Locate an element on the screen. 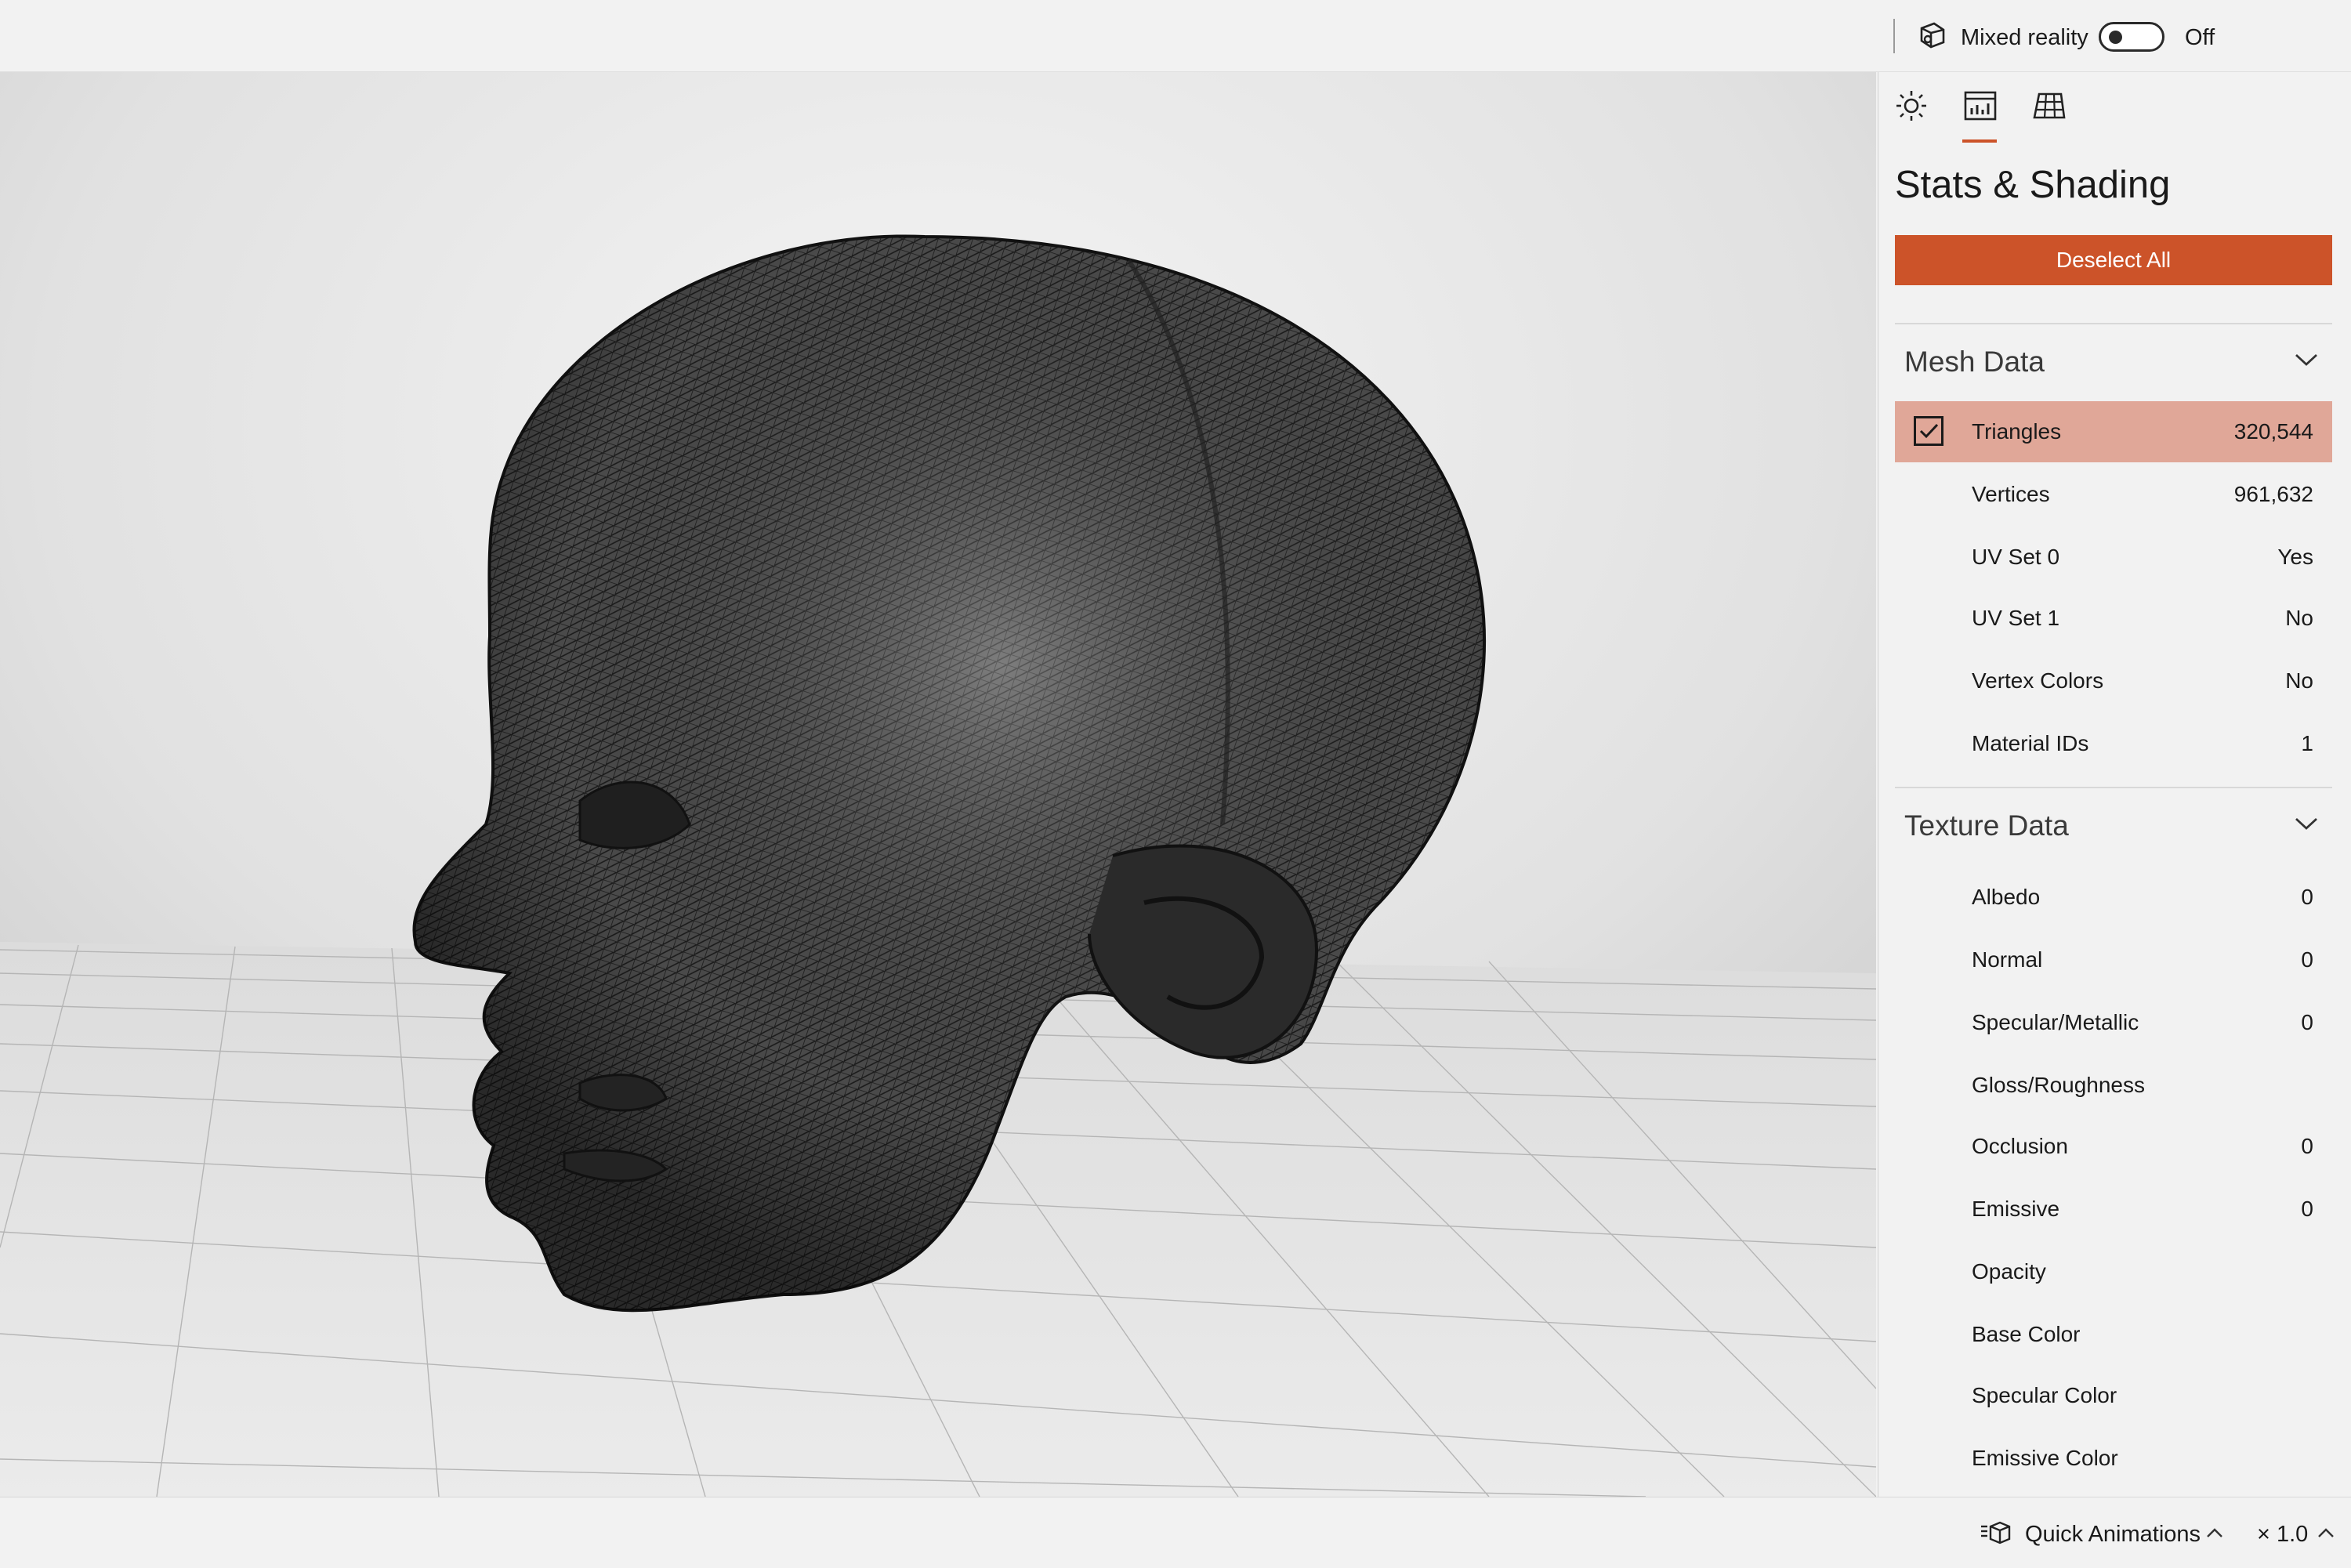 The width and height of the screenshot is (2351, 1568). mesh-row-uv-set-0: UV Set 0 Yes is located at coordinates (2113, 557).